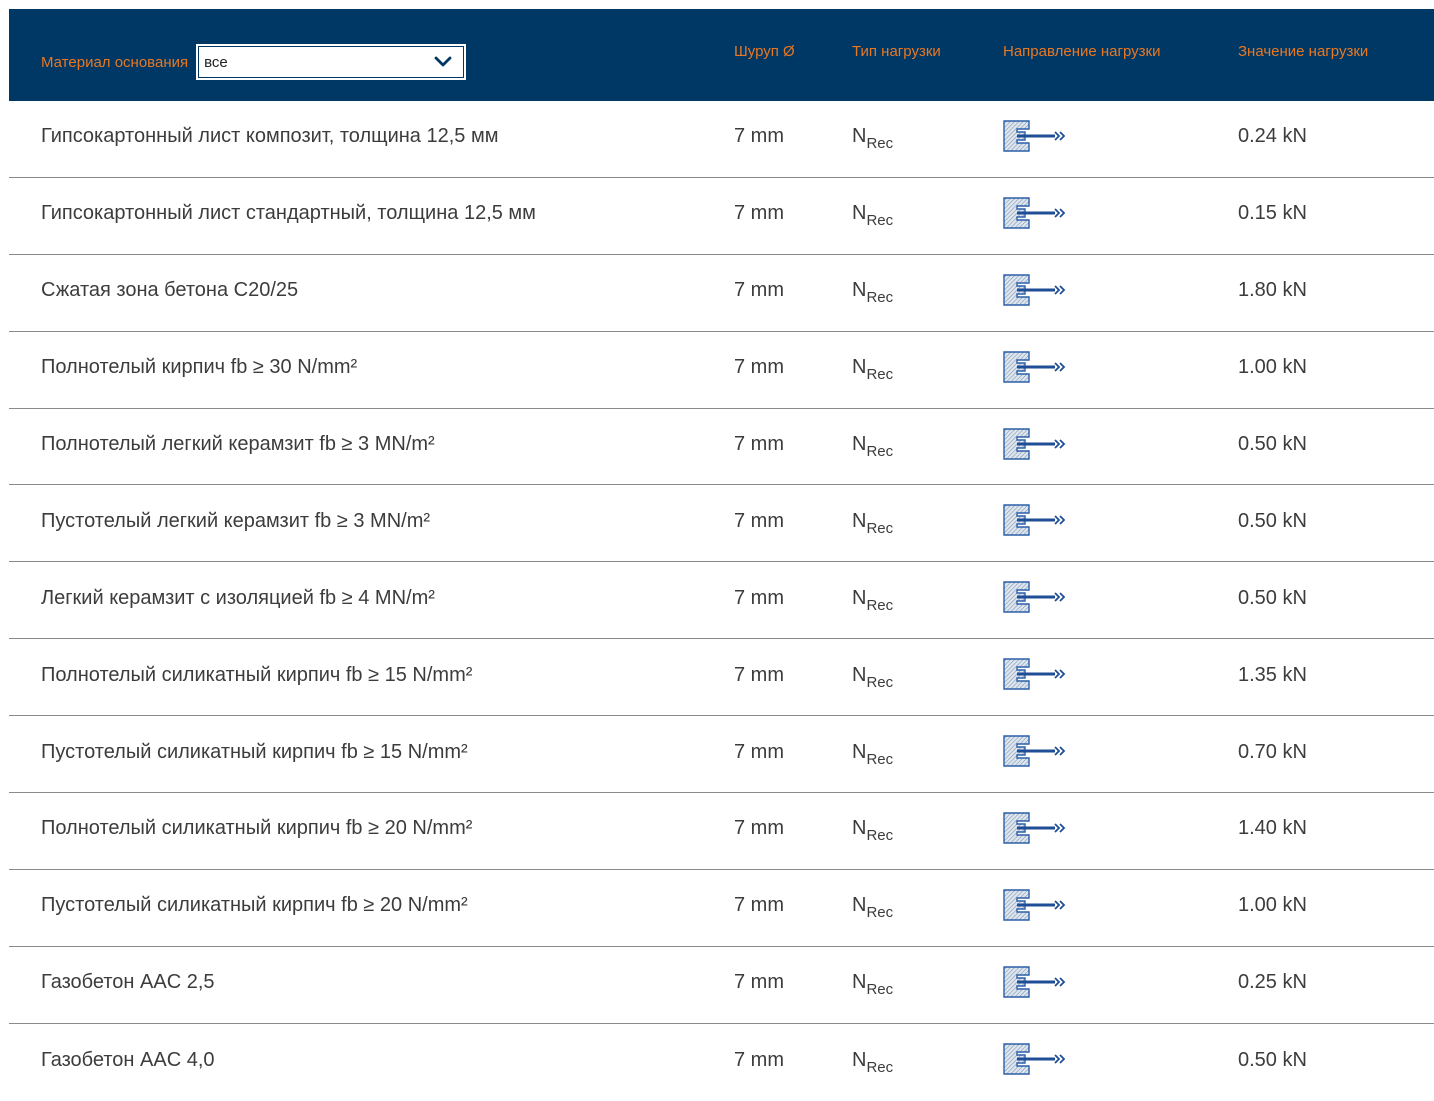 Image resolution: width=1434 pixels, height=1101 pixels. What do you see at coordinates (1082, 51) in the screenshot?
I see `direction-column-header: Направление нагрузки` at bounding box center [1082, 51].